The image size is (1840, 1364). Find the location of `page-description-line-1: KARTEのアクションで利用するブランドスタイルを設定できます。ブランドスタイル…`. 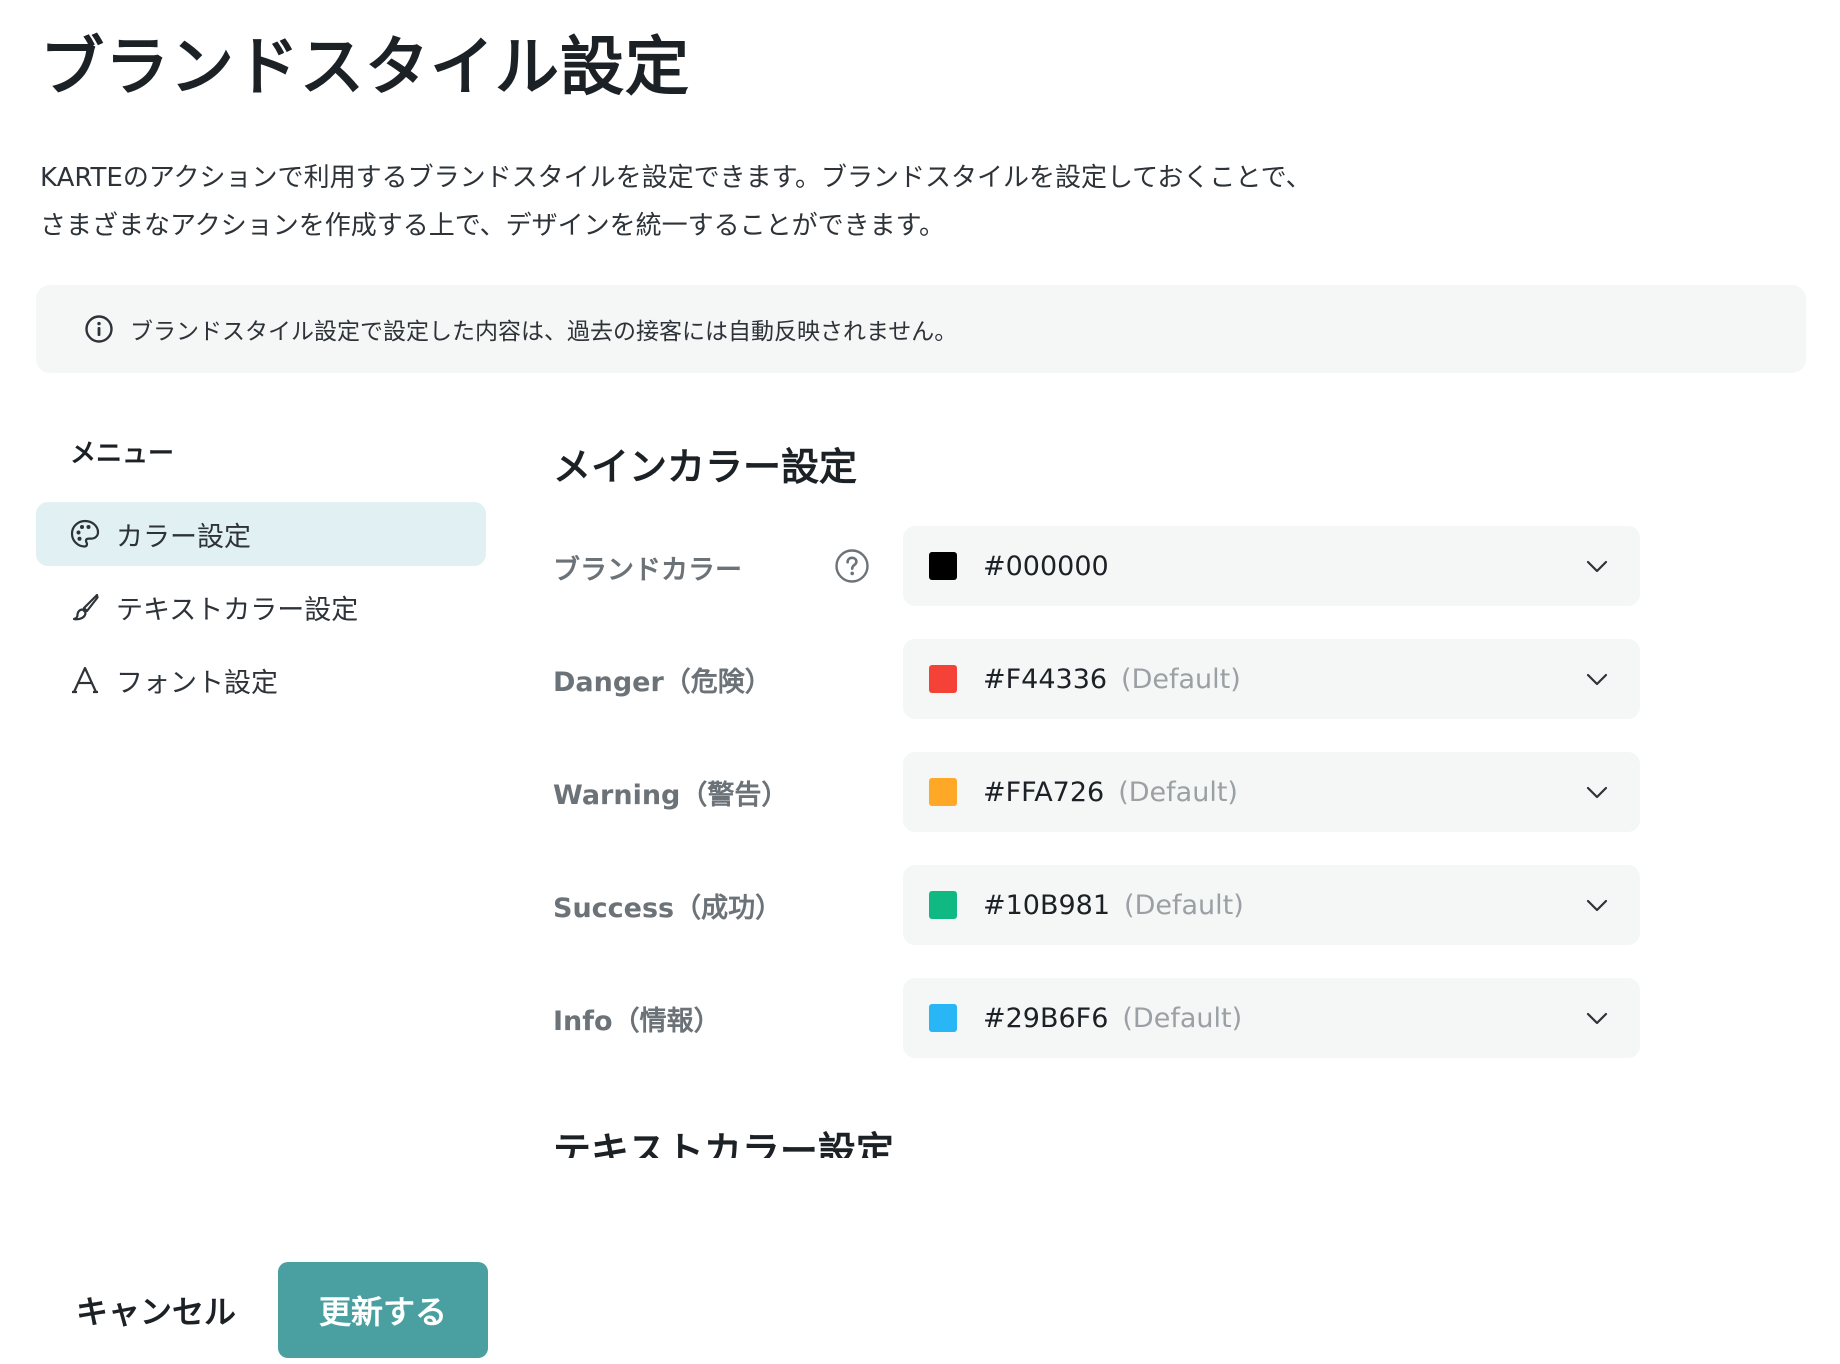

page-description-line-1: KARTEのアクションで利用するブランドスタイルを設定できます。ブランドスタイル… is located at coordinates (676, 178).